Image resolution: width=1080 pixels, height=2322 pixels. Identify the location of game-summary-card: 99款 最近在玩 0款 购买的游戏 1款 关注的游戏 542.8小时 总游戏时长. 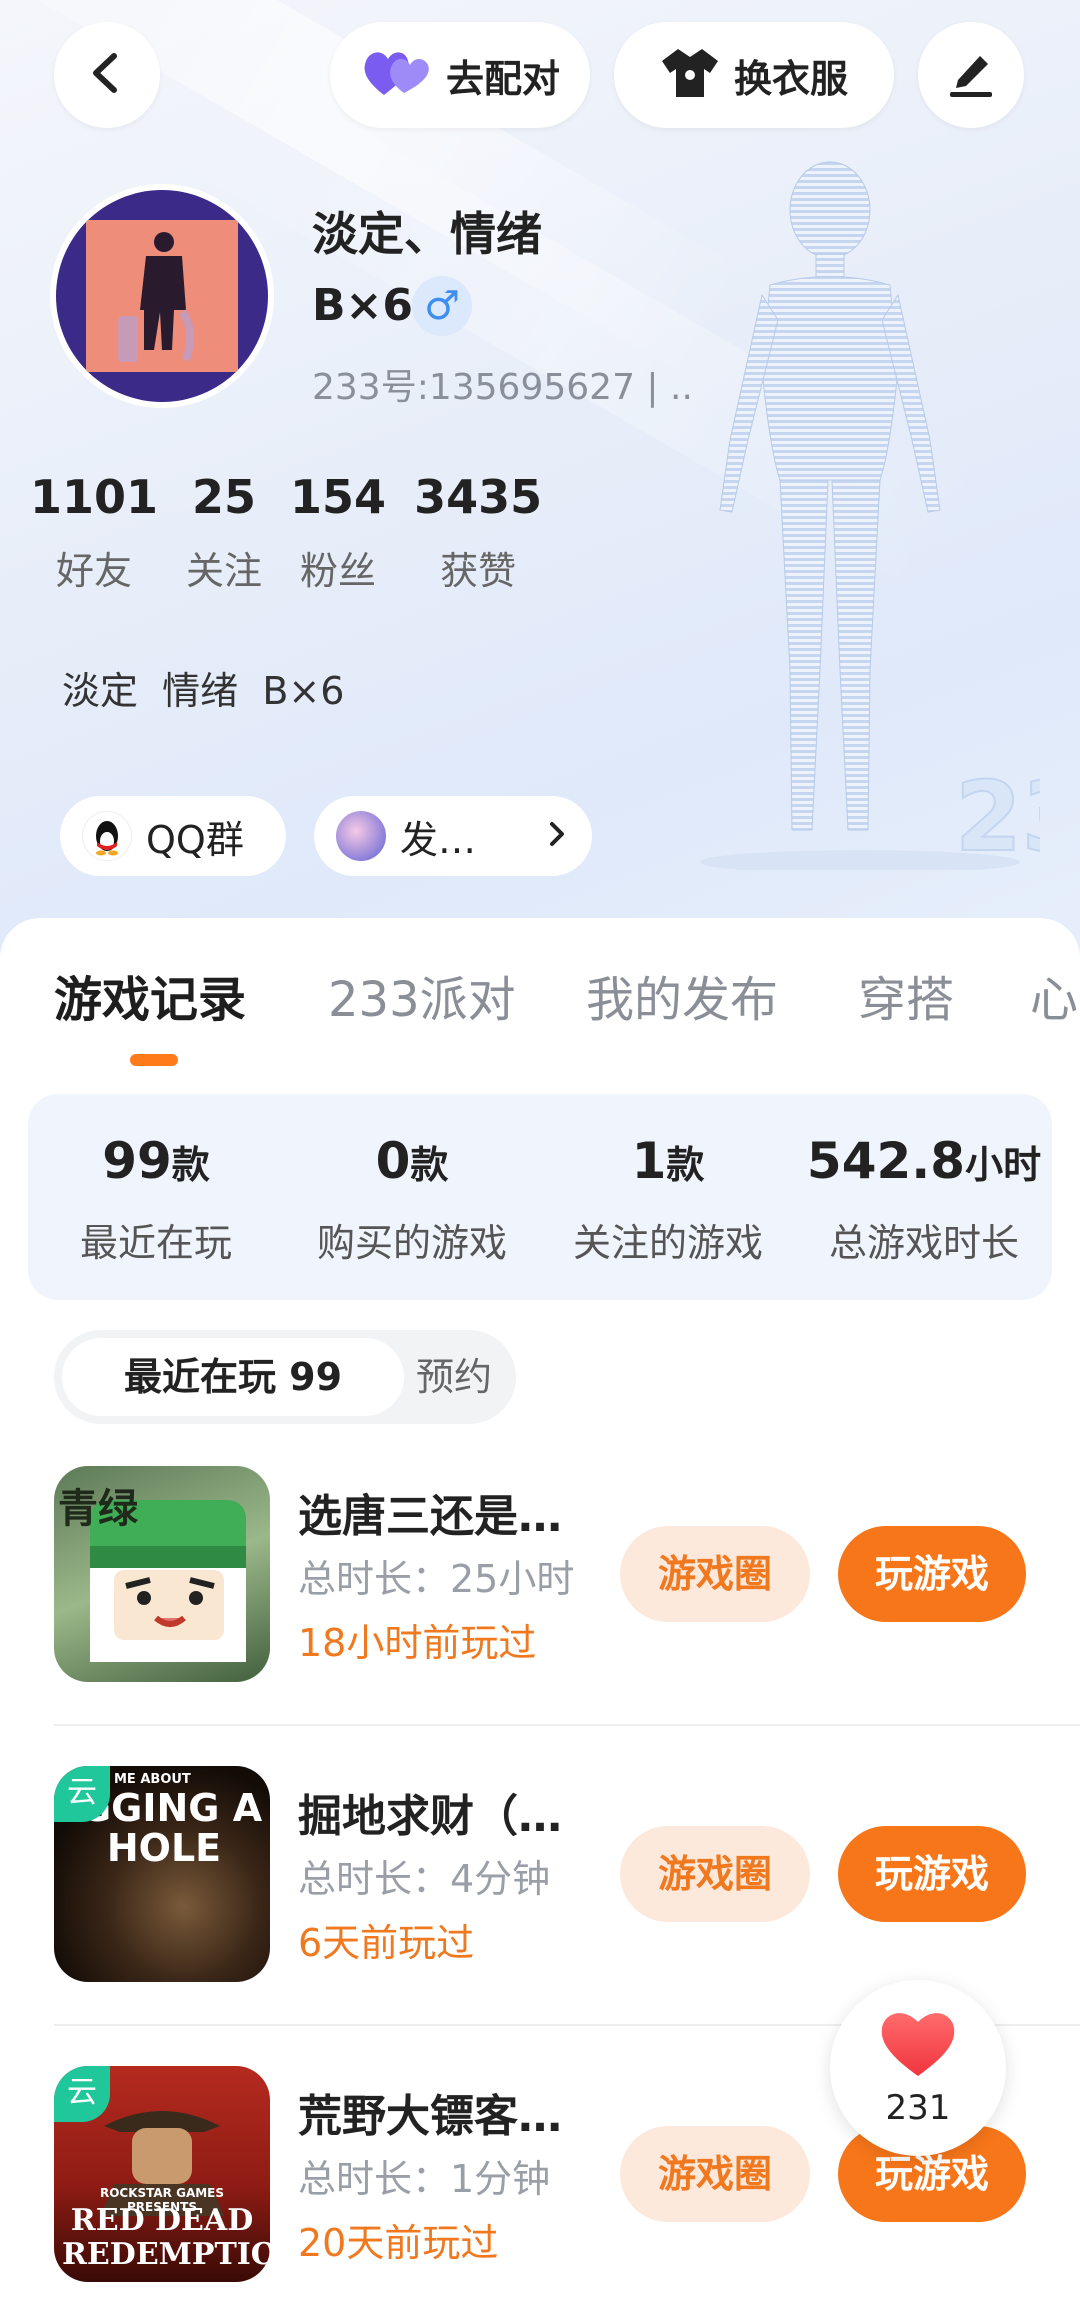
(540, 1197).